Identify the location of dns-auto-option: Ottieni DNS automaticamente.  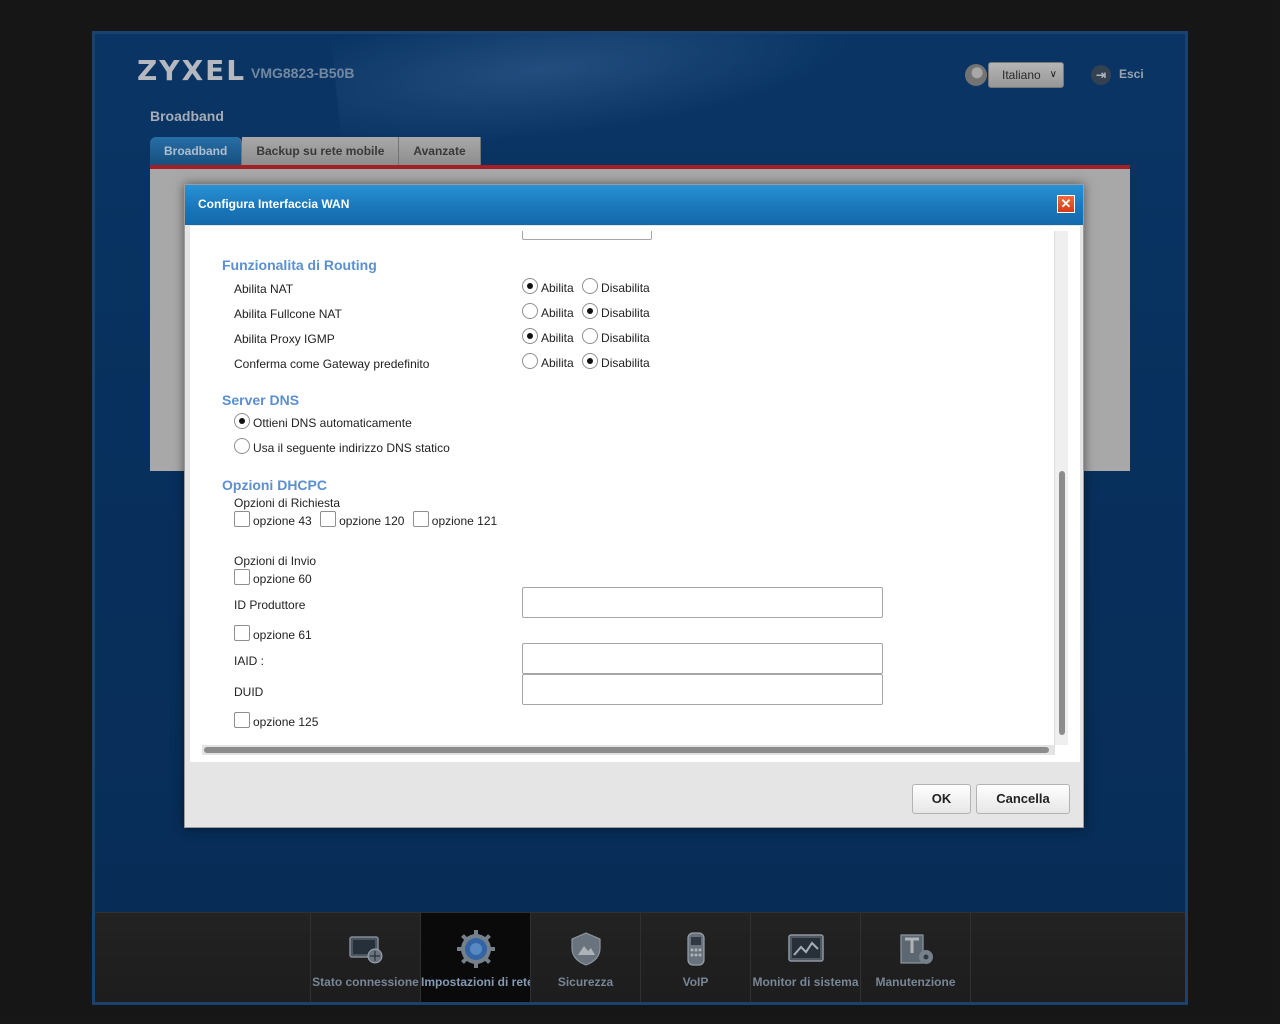
(325, 421).